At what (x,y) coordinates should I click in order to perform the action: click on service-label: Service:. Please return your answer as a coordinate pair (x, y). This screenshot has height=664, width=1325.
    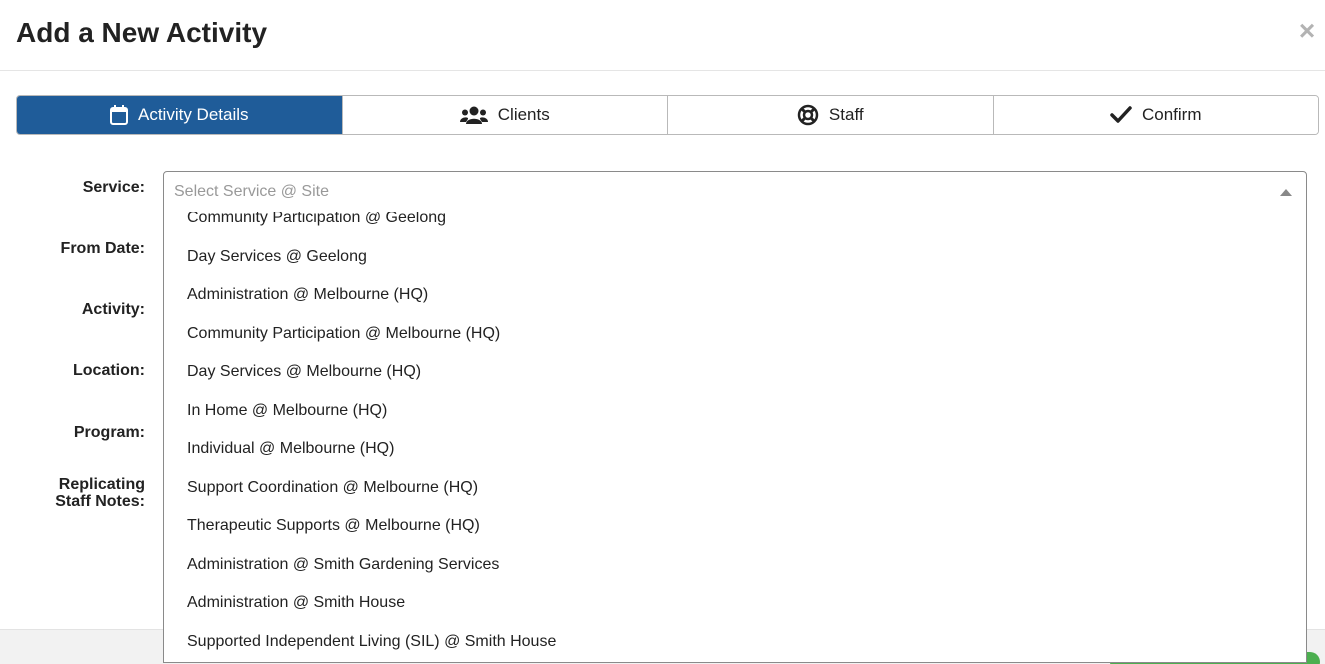
    Looking at the image, I should click on (113, 187).